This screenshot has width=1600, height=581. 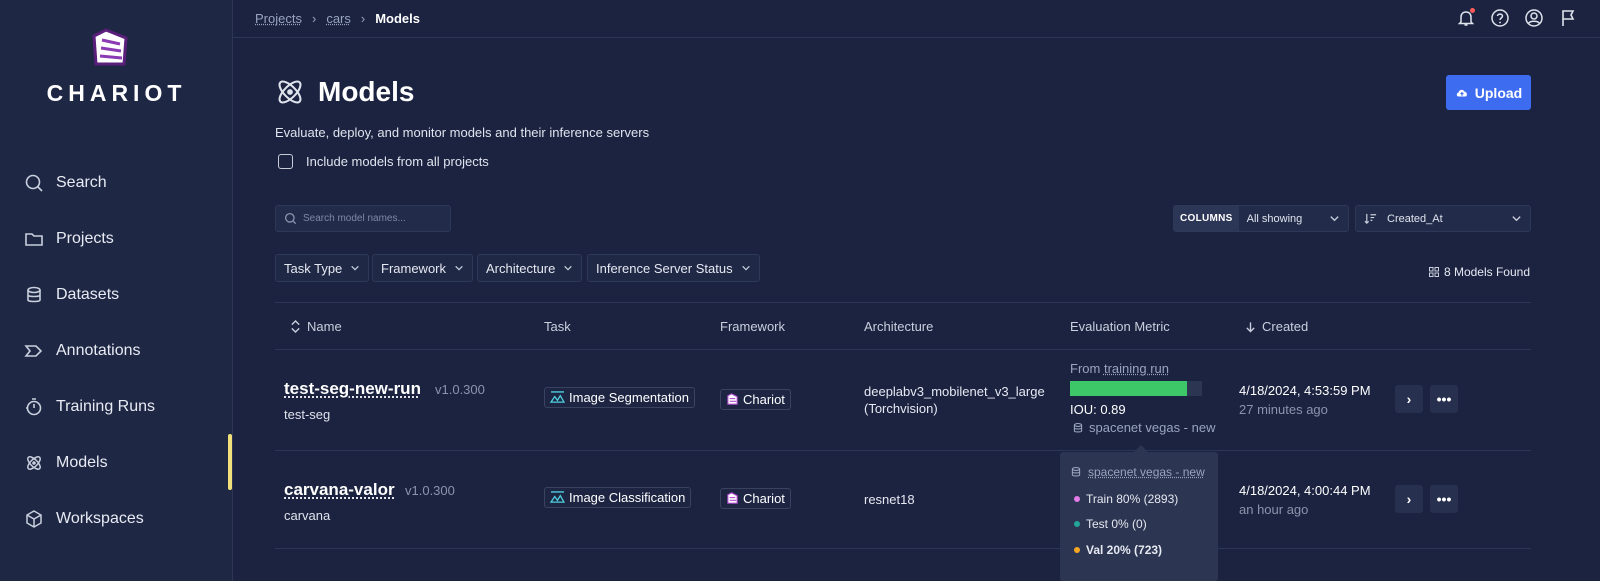 What do you see at coordinates (414, 268) in the screenshot?
I see `filter-label: Framework` at bounding box center [414, 268].